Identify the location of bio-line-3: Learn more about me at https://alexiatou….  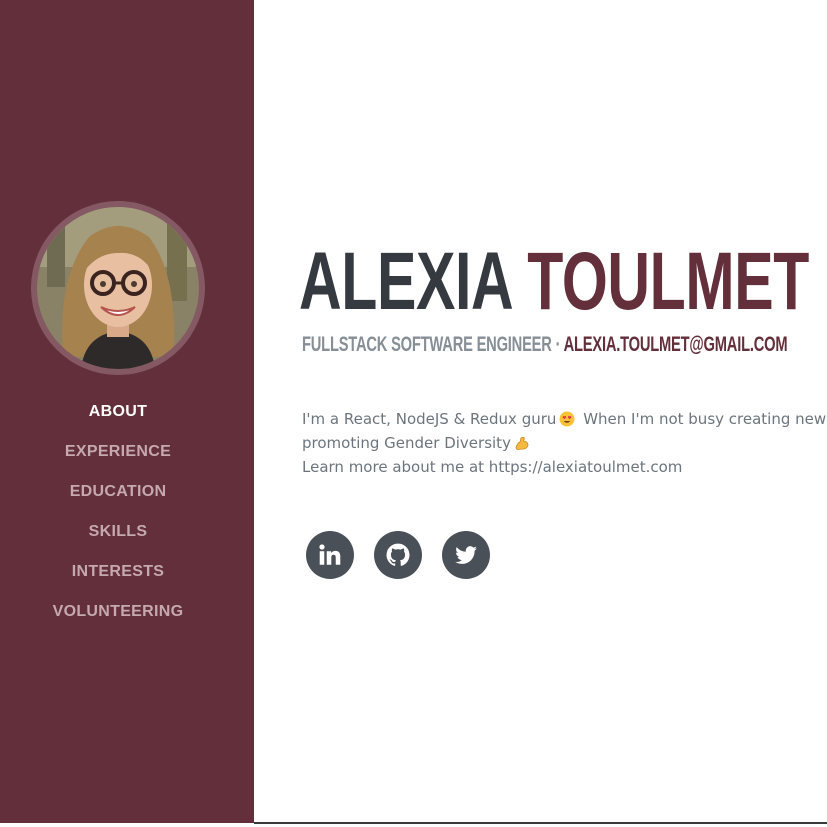
(492, 467).